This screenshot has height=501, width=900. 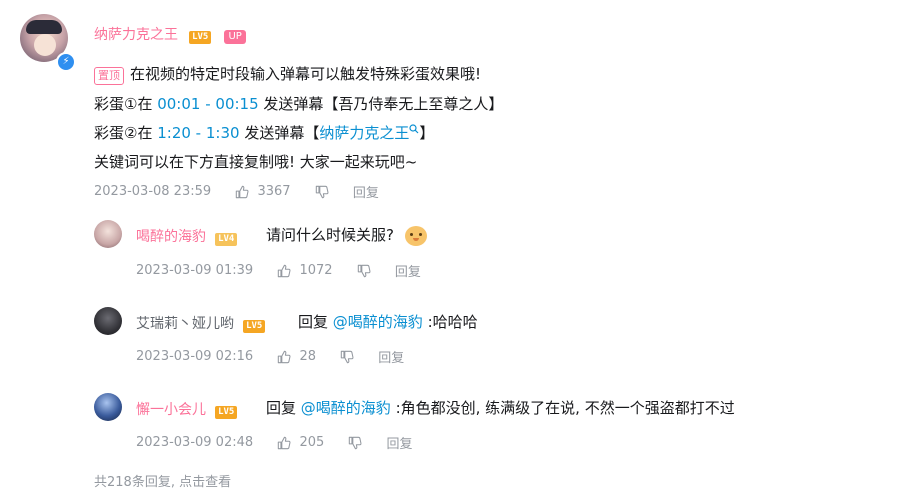 I want to click on up-badge: UP, so click(x=235, y=37).